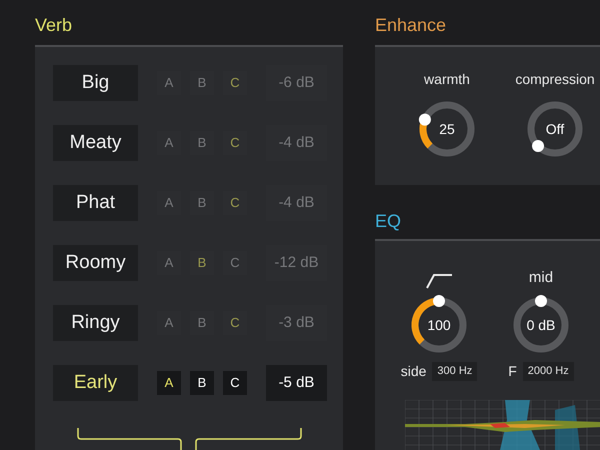 The image size is (600, 450). What do you see at coordinates (95, 263) in the screenshot?
I see `preset-button: Roomy` at bounding box center [95, 263].